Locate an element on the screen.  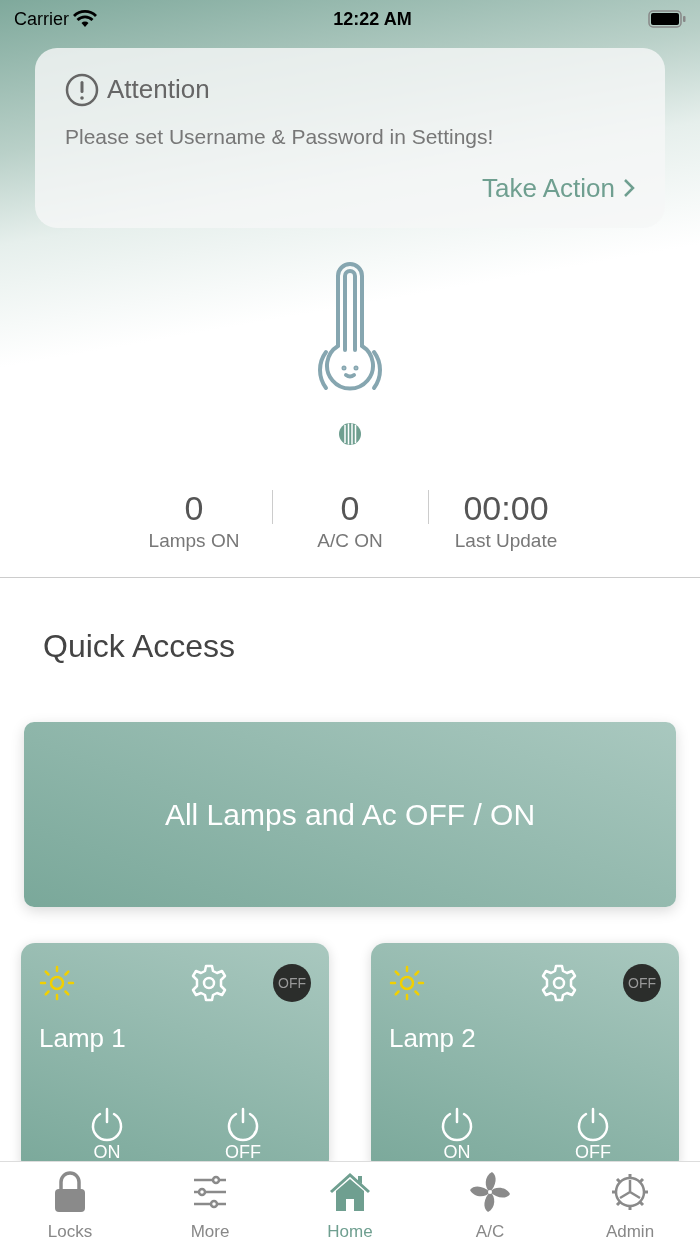
tab-item: Admin is located at coordinates (630, 1203).